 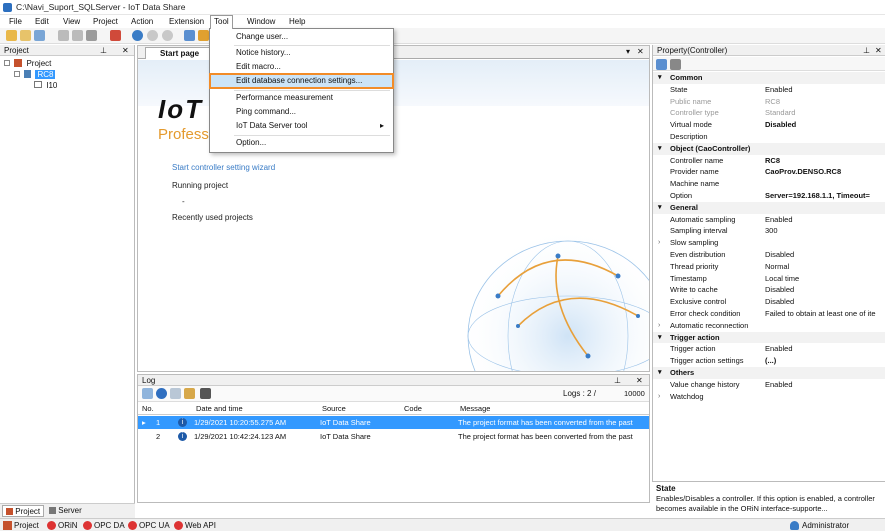 What do you see at coordinates (45, 85) in the screenshot?
I see `tree-item-i10: I10` at bounding box center [45, 85].